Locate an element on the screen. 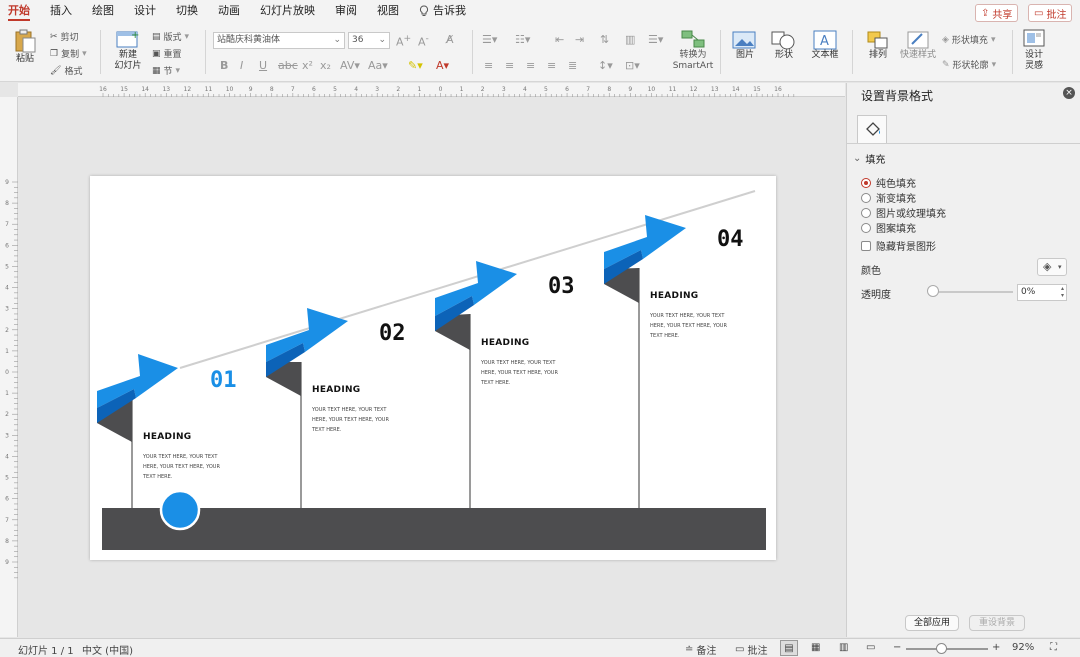 The image size is (1080, 657). ruler-label: 7 is located at coordinates (293, 89).